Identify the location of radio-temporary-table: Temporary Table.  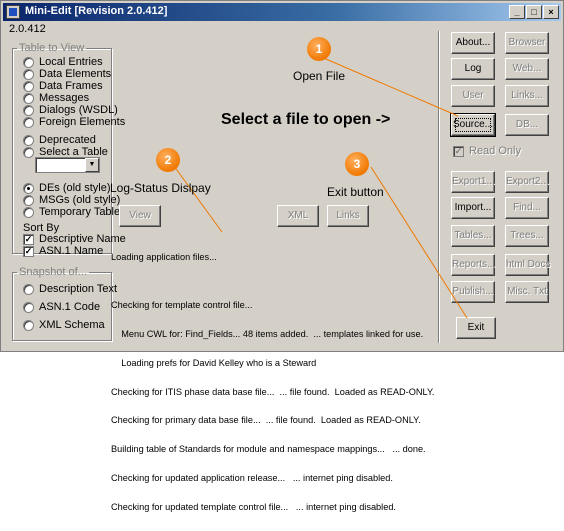
(71, 212).